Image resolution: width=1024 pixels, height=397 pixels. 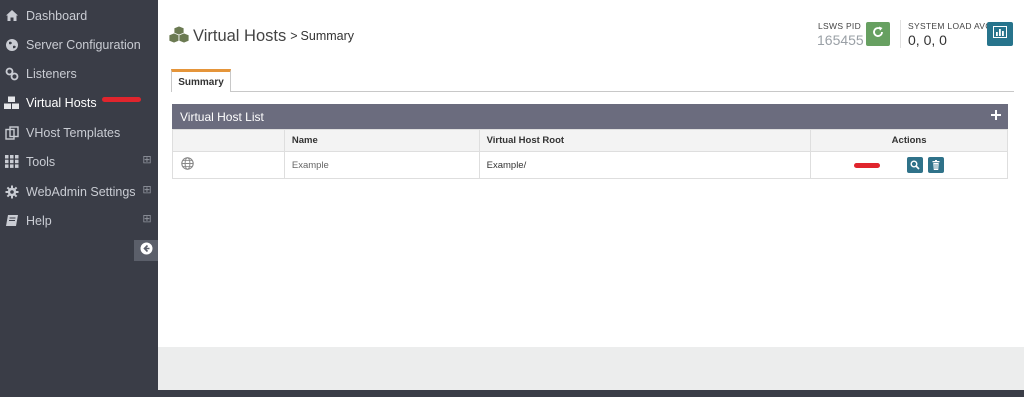 I want to click on sidebar-item-server-configuration: Server Configuration, so click(x=79, y=44).